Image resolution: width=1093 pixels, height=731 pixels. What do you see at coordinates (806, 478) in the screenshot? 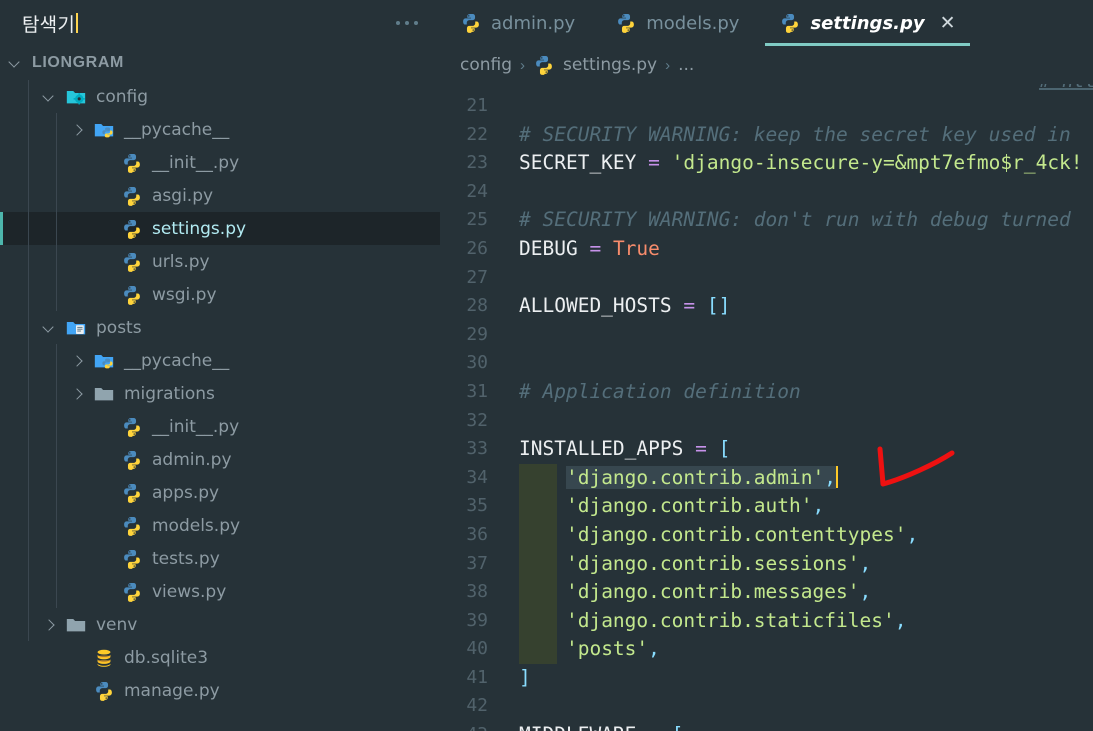
I see `code-line-text: 'django.contrib.admin',` at bounding box center [806, 478].